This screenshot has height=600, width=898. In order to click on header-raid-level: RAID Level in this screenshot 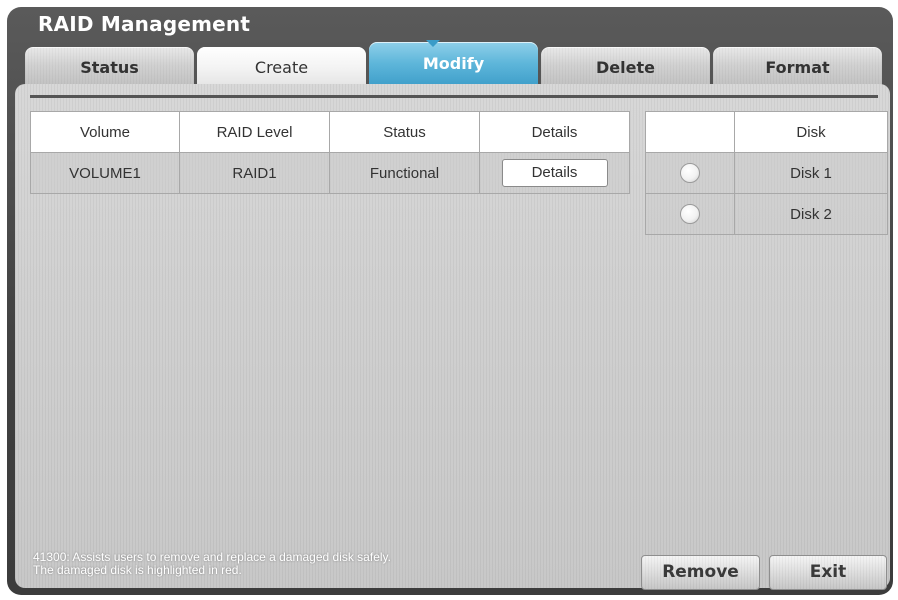, I will do `click(254, 132)`.